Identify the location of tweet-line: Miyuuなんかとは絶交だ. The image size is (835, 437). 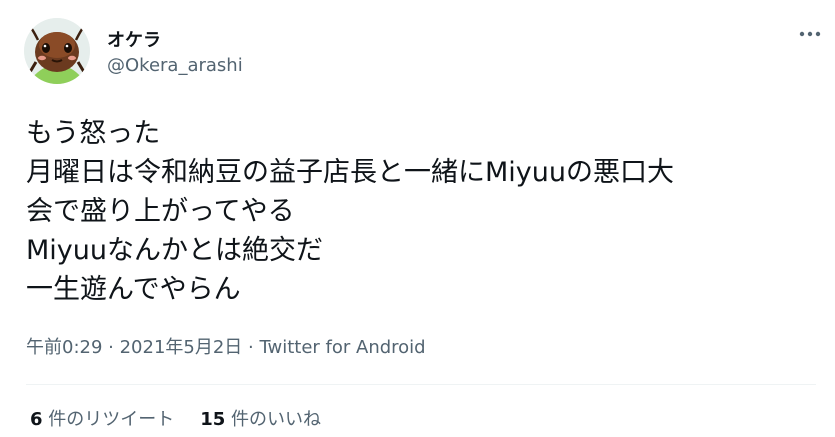
(174, 250).